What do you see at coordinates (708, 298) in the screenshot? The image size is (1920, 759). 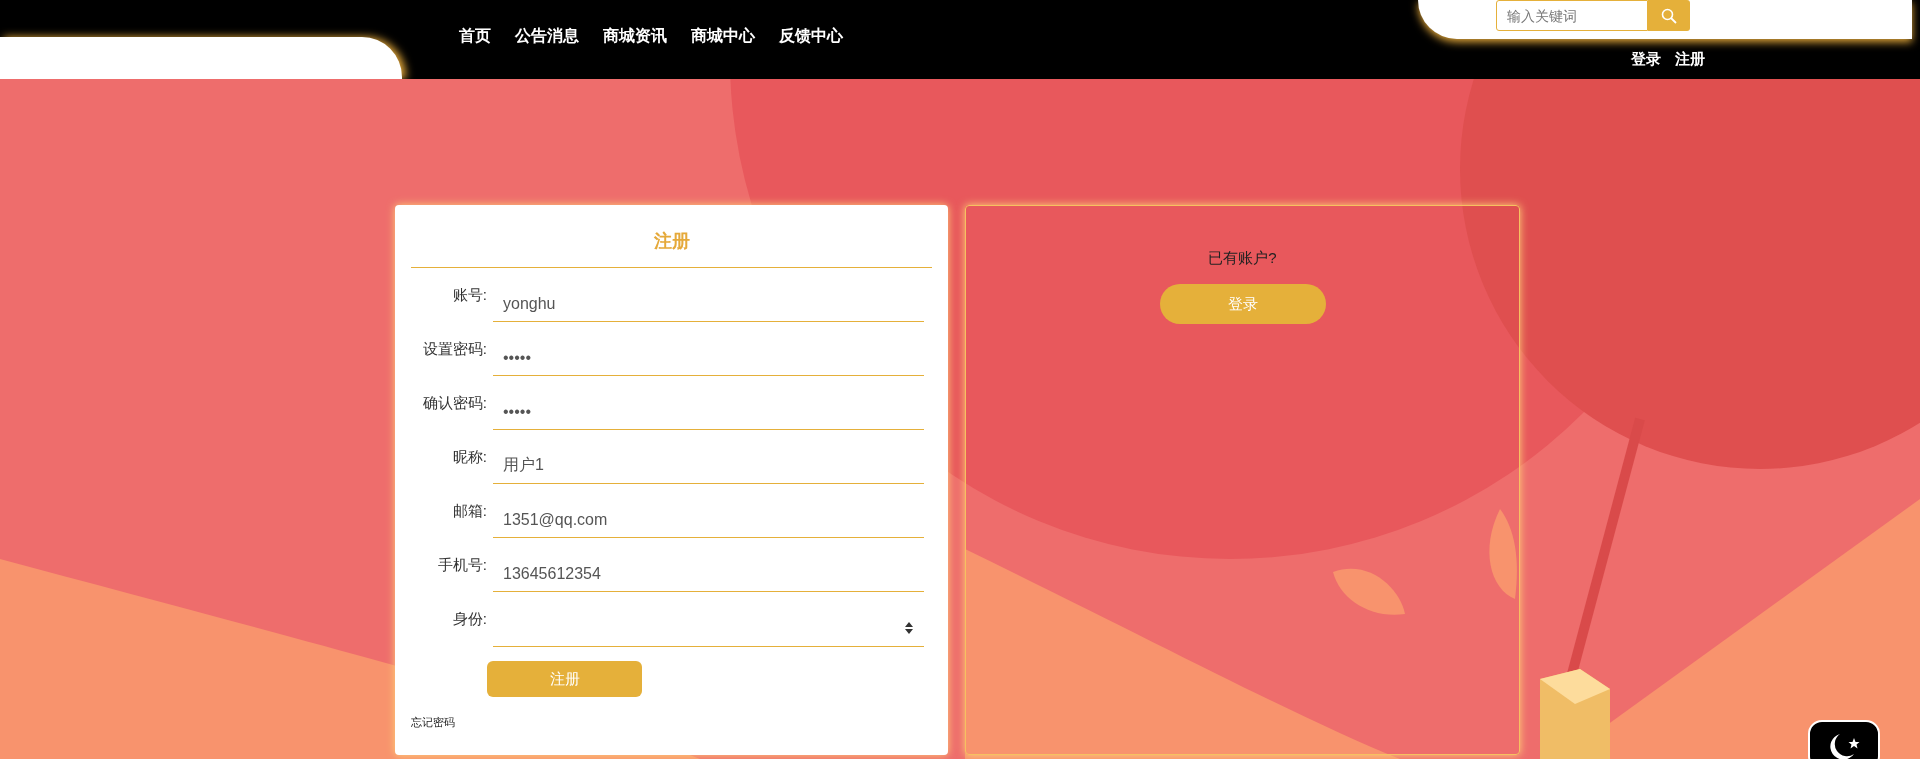 I see `input-field: yonghu` at bounding box center [708, 298].